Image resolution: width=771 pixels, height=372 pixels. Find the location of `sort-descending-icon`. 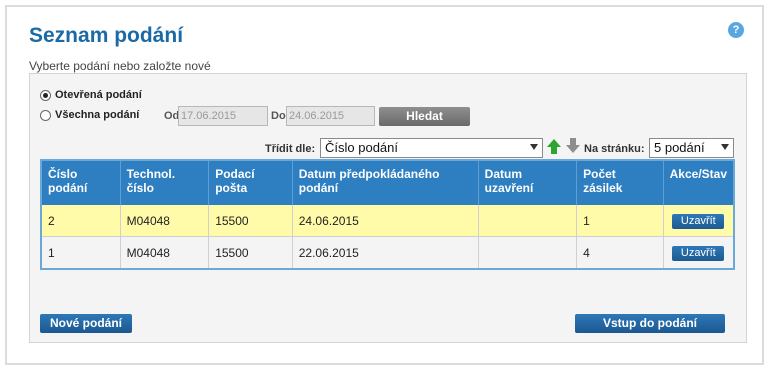

sort-descending-icon is located at coordinates (573, 149).